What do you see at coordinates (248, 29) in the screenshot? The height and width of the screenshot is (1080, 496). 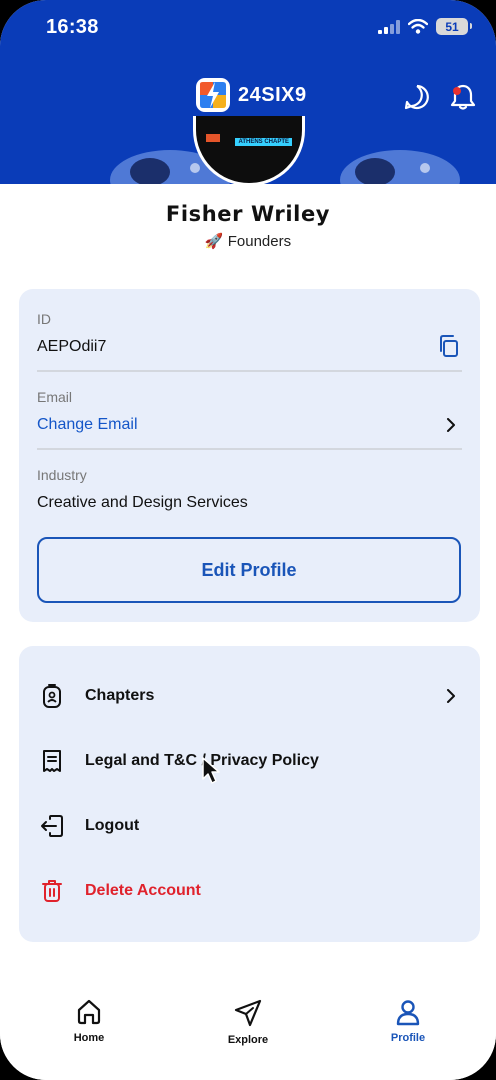 I see `status-bar: 16:38 51` at bounding box center [248, 29].